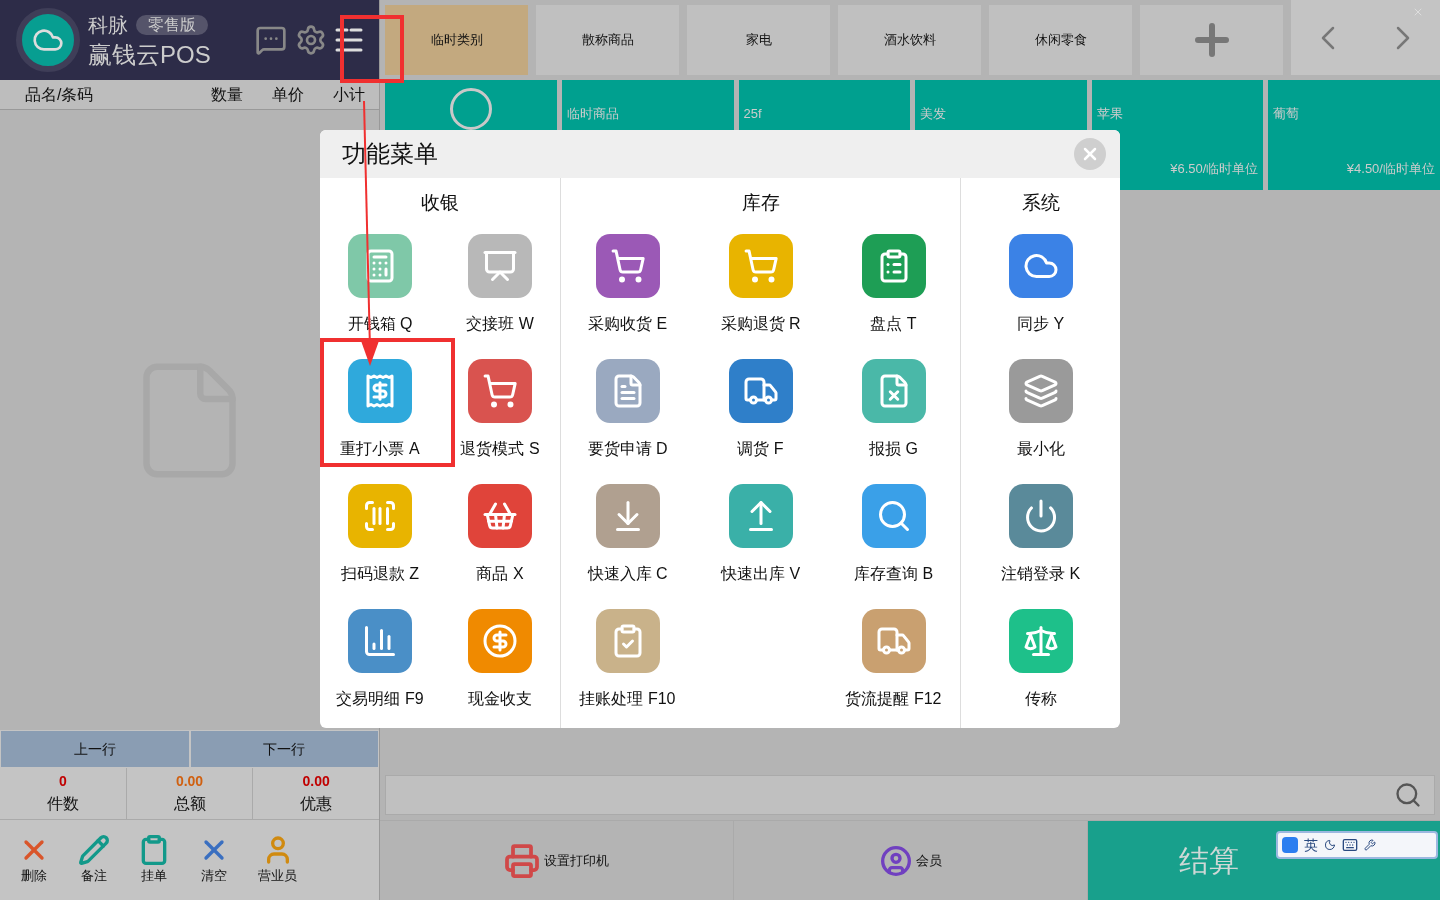 The width and height of the screenshot is (1440, 900). Describe the element at coordinates (214, 860) in the screenshot. I see `action-button: 清空` at that location.